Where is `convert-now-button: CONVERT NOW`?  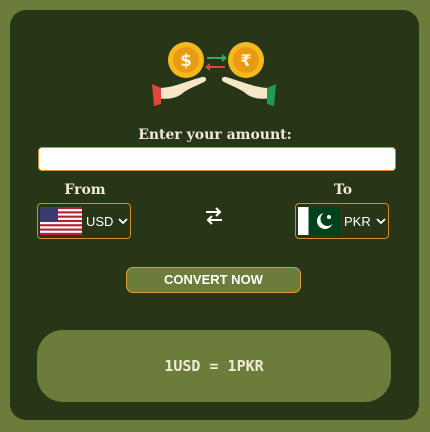
convert-now-button: CONVERT NOW is located at coordinates (213, 280).